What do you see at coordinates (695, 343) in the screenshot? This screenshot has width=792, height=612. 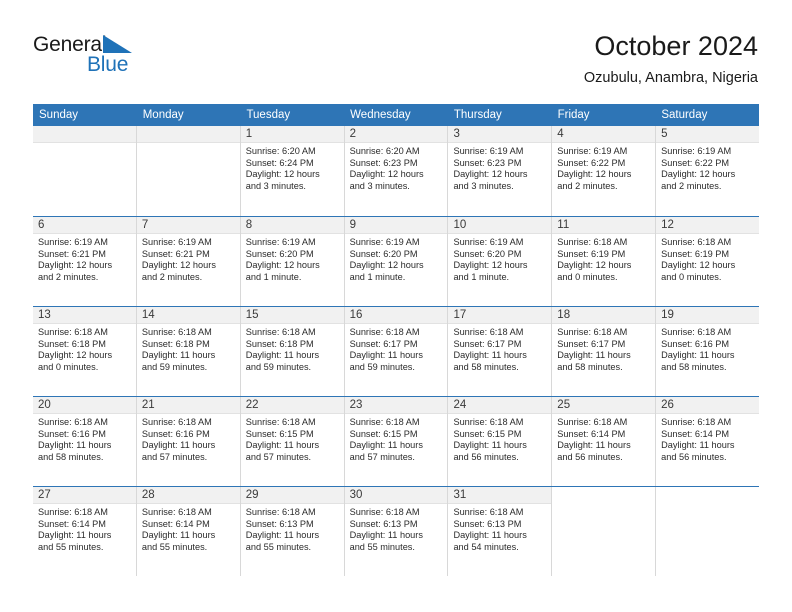 I see `sunset-text: Sunset: 6:16 PM` at bounding box center [695, 343].